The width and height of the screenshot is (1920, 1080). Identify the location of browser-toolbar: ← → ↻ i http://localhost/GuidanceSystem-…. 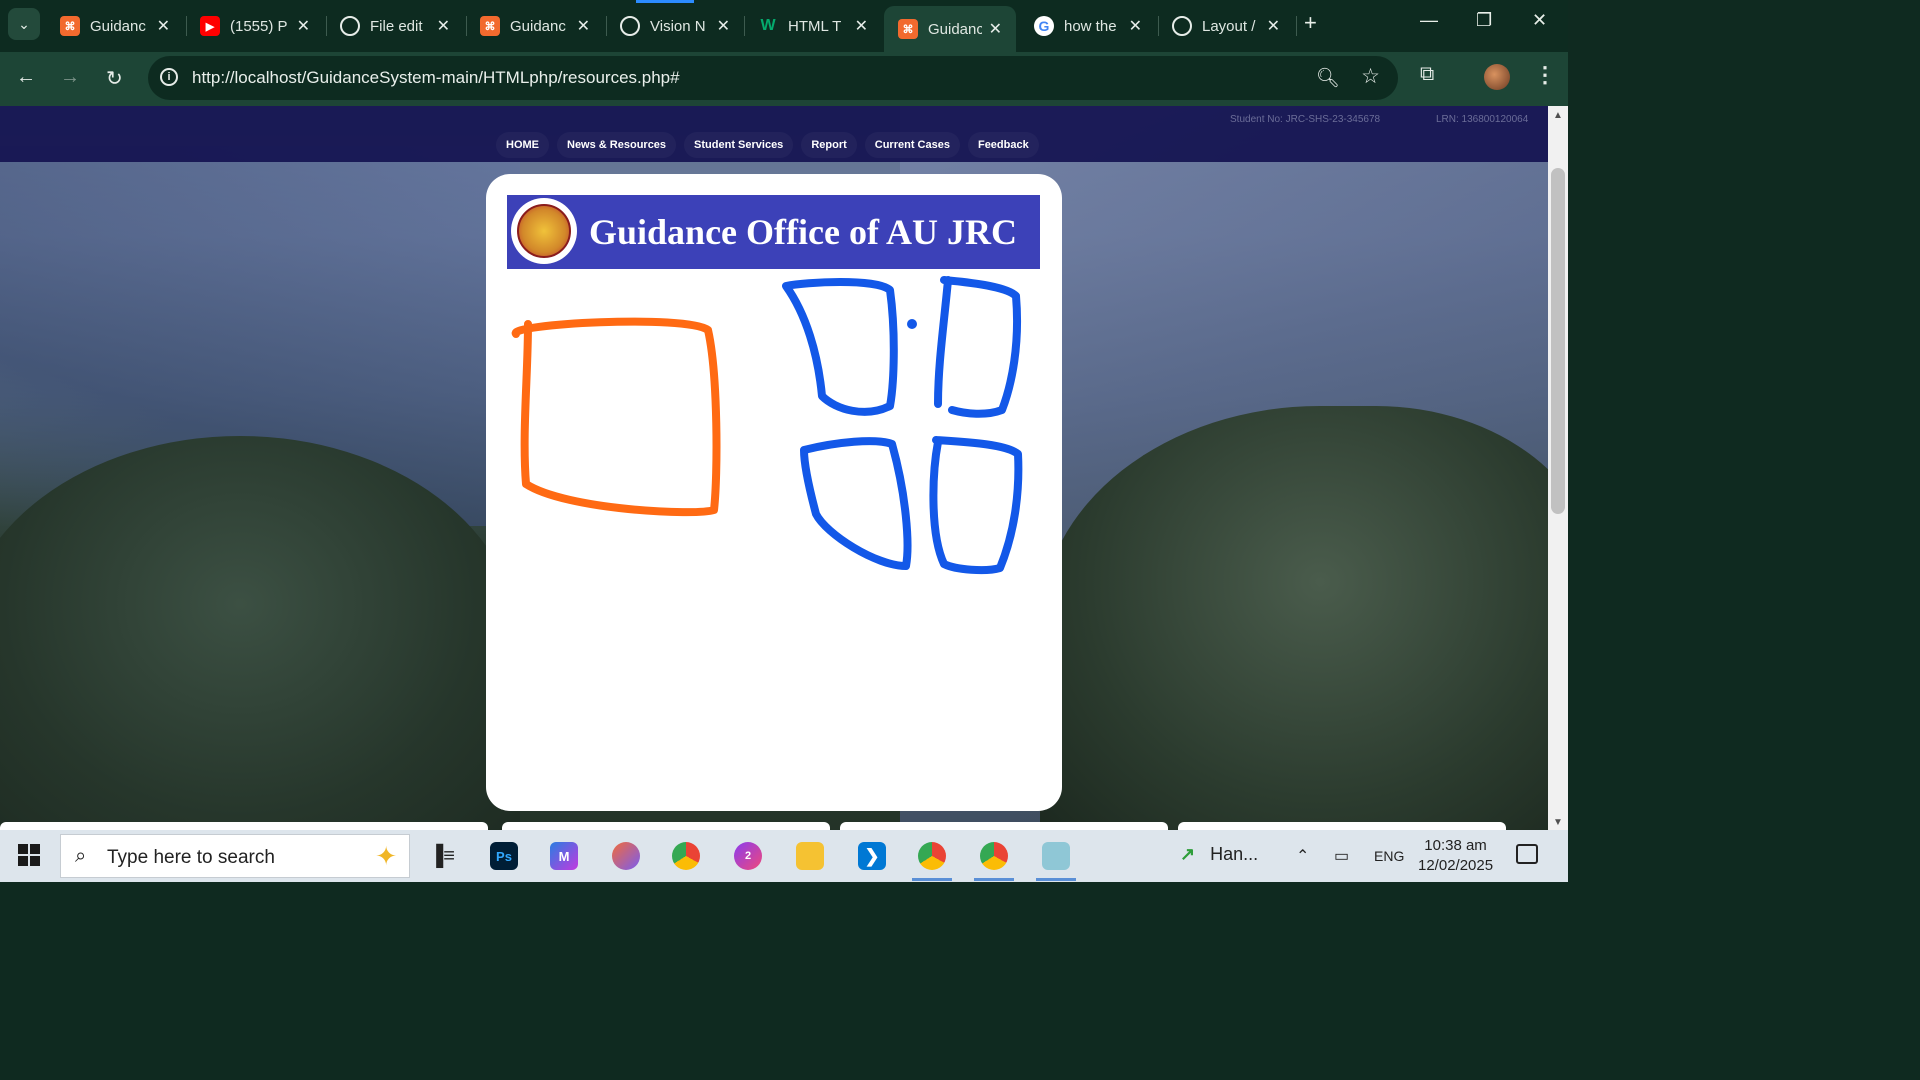
(784, 79).